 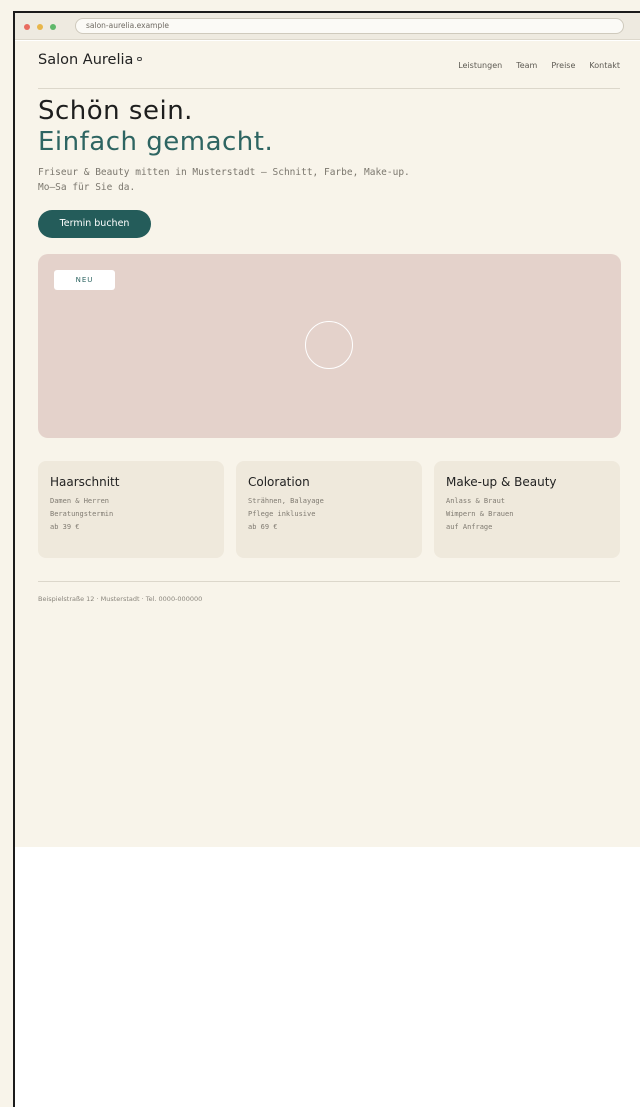 I want to click on service-detail: Wimpern & Brauen, so click(x=480, y=514).